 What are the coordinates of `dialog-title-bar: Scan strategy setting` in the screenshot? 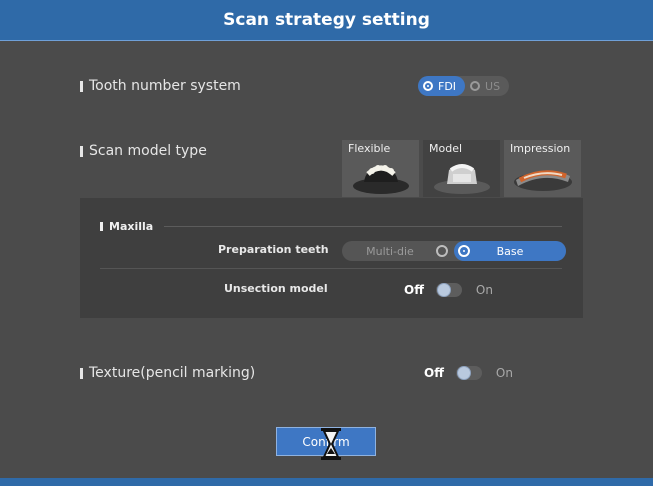 It's located at (326, 20).